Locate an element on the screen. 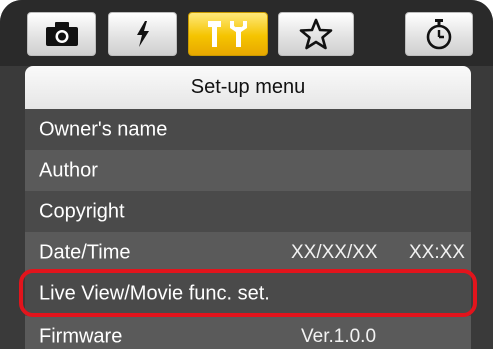 The image size is (493, 349). flash-bolt-icon is located at coordinates (142, 34).